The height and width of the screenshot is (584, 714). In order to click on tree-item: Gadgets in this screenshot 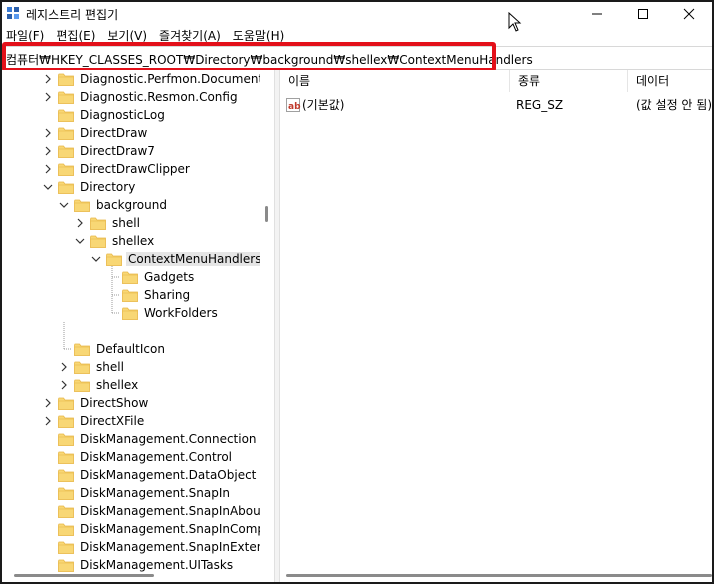, I will do `click(151, 277)`.